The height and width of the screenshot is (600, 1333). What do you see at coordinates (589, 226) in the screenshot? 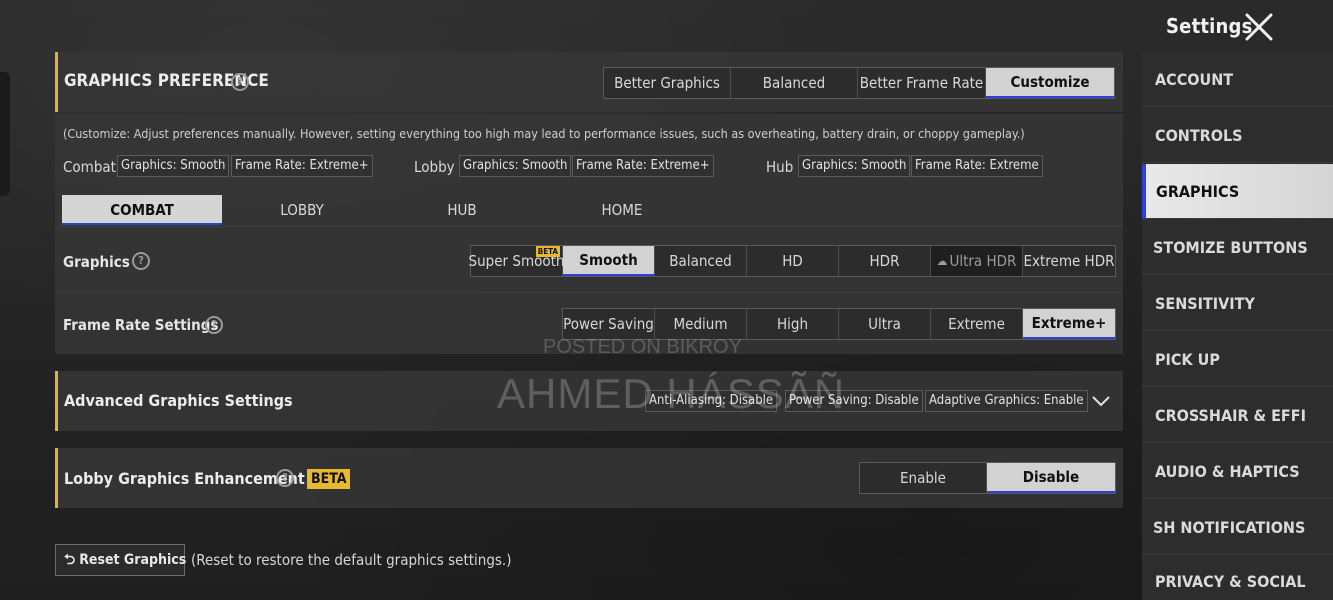
I see `tabs-divider` at bounding box center [589, 226].